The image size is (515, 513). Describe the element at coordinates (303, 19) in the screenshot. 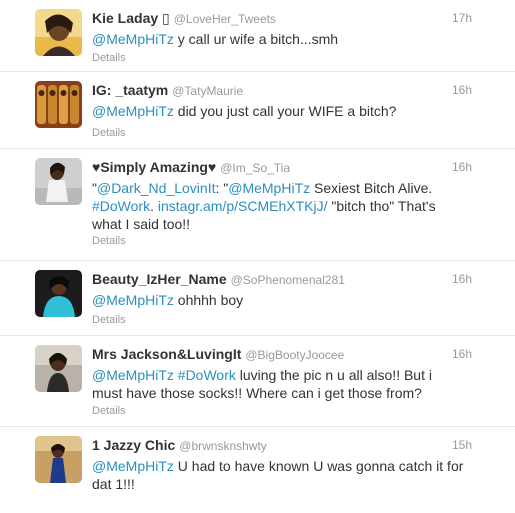

I see `tweet-header: Kie Laday ▯ @LoveHer_Tweets 17h` at that location.